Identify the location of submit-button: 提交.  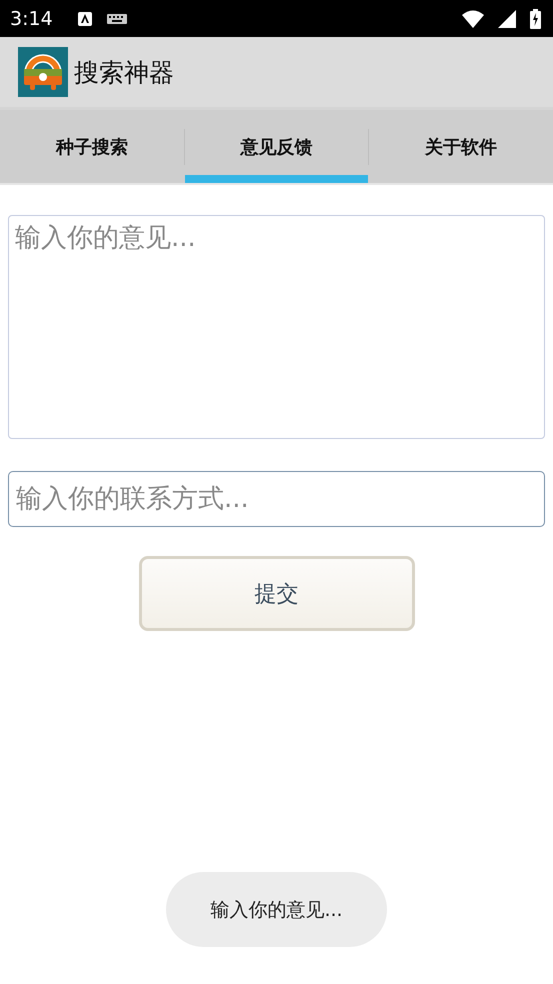
(276, 593).